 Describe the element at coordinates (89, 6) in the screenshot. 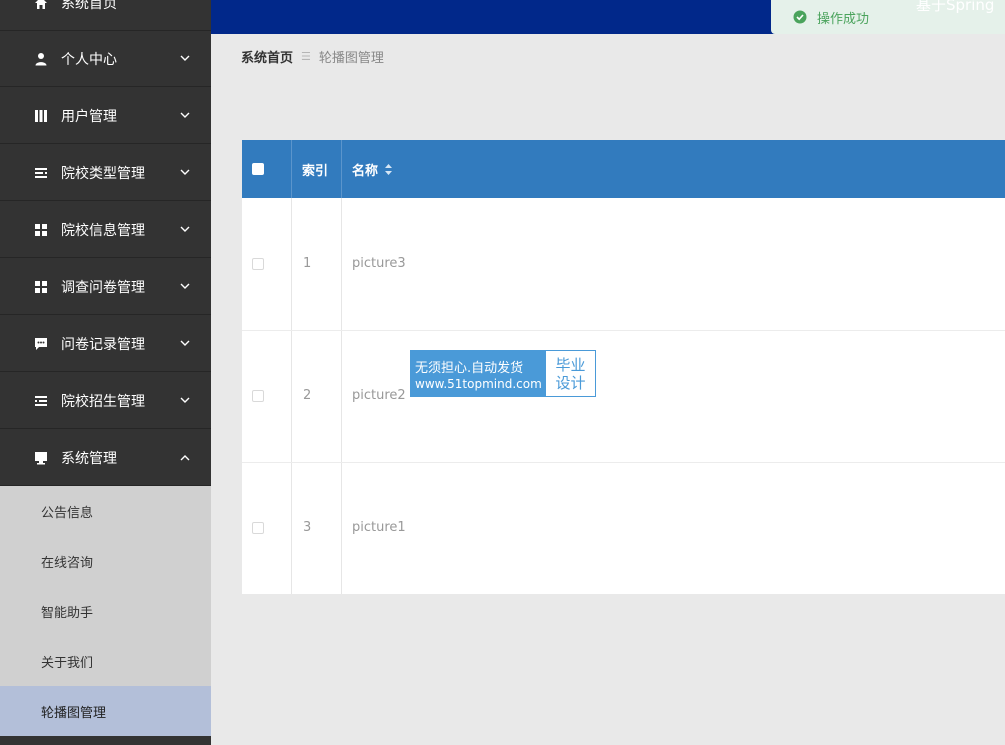

I see `sidebar-item-label: 系统首页` at that location.